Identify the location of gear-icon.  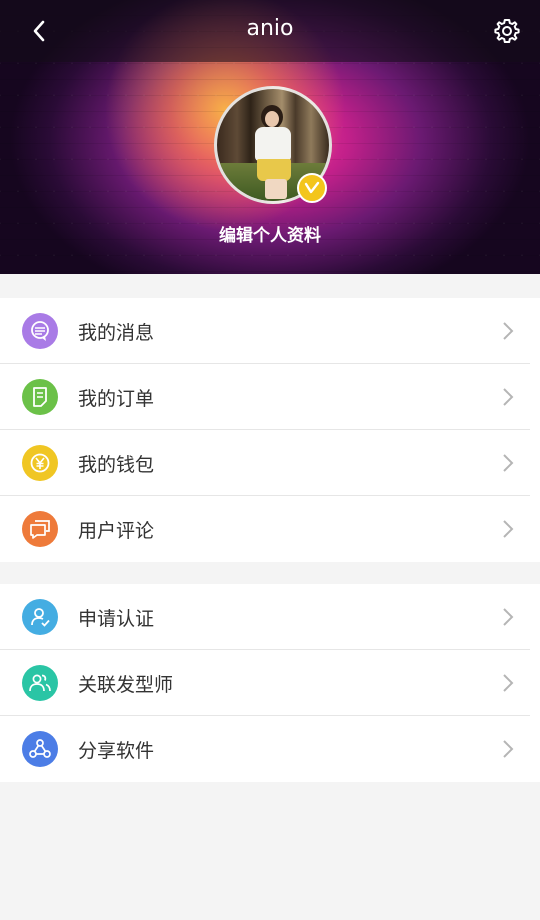
(507, 31).